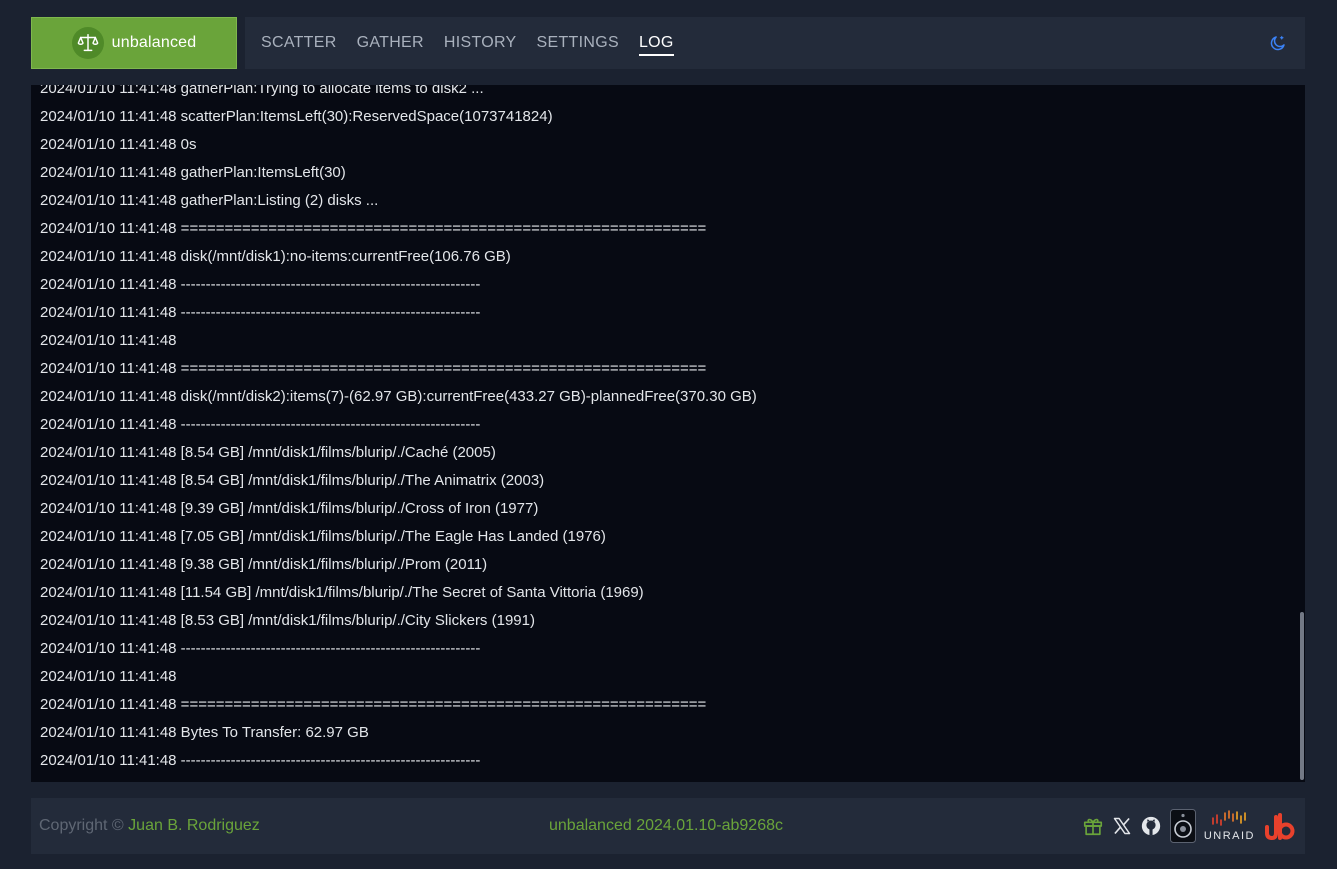 This screenshot has width=1337, height=869. Describe the element at coordinates (390, 43) in the screenshot. I see `nav-gather: GATHER` at that location.